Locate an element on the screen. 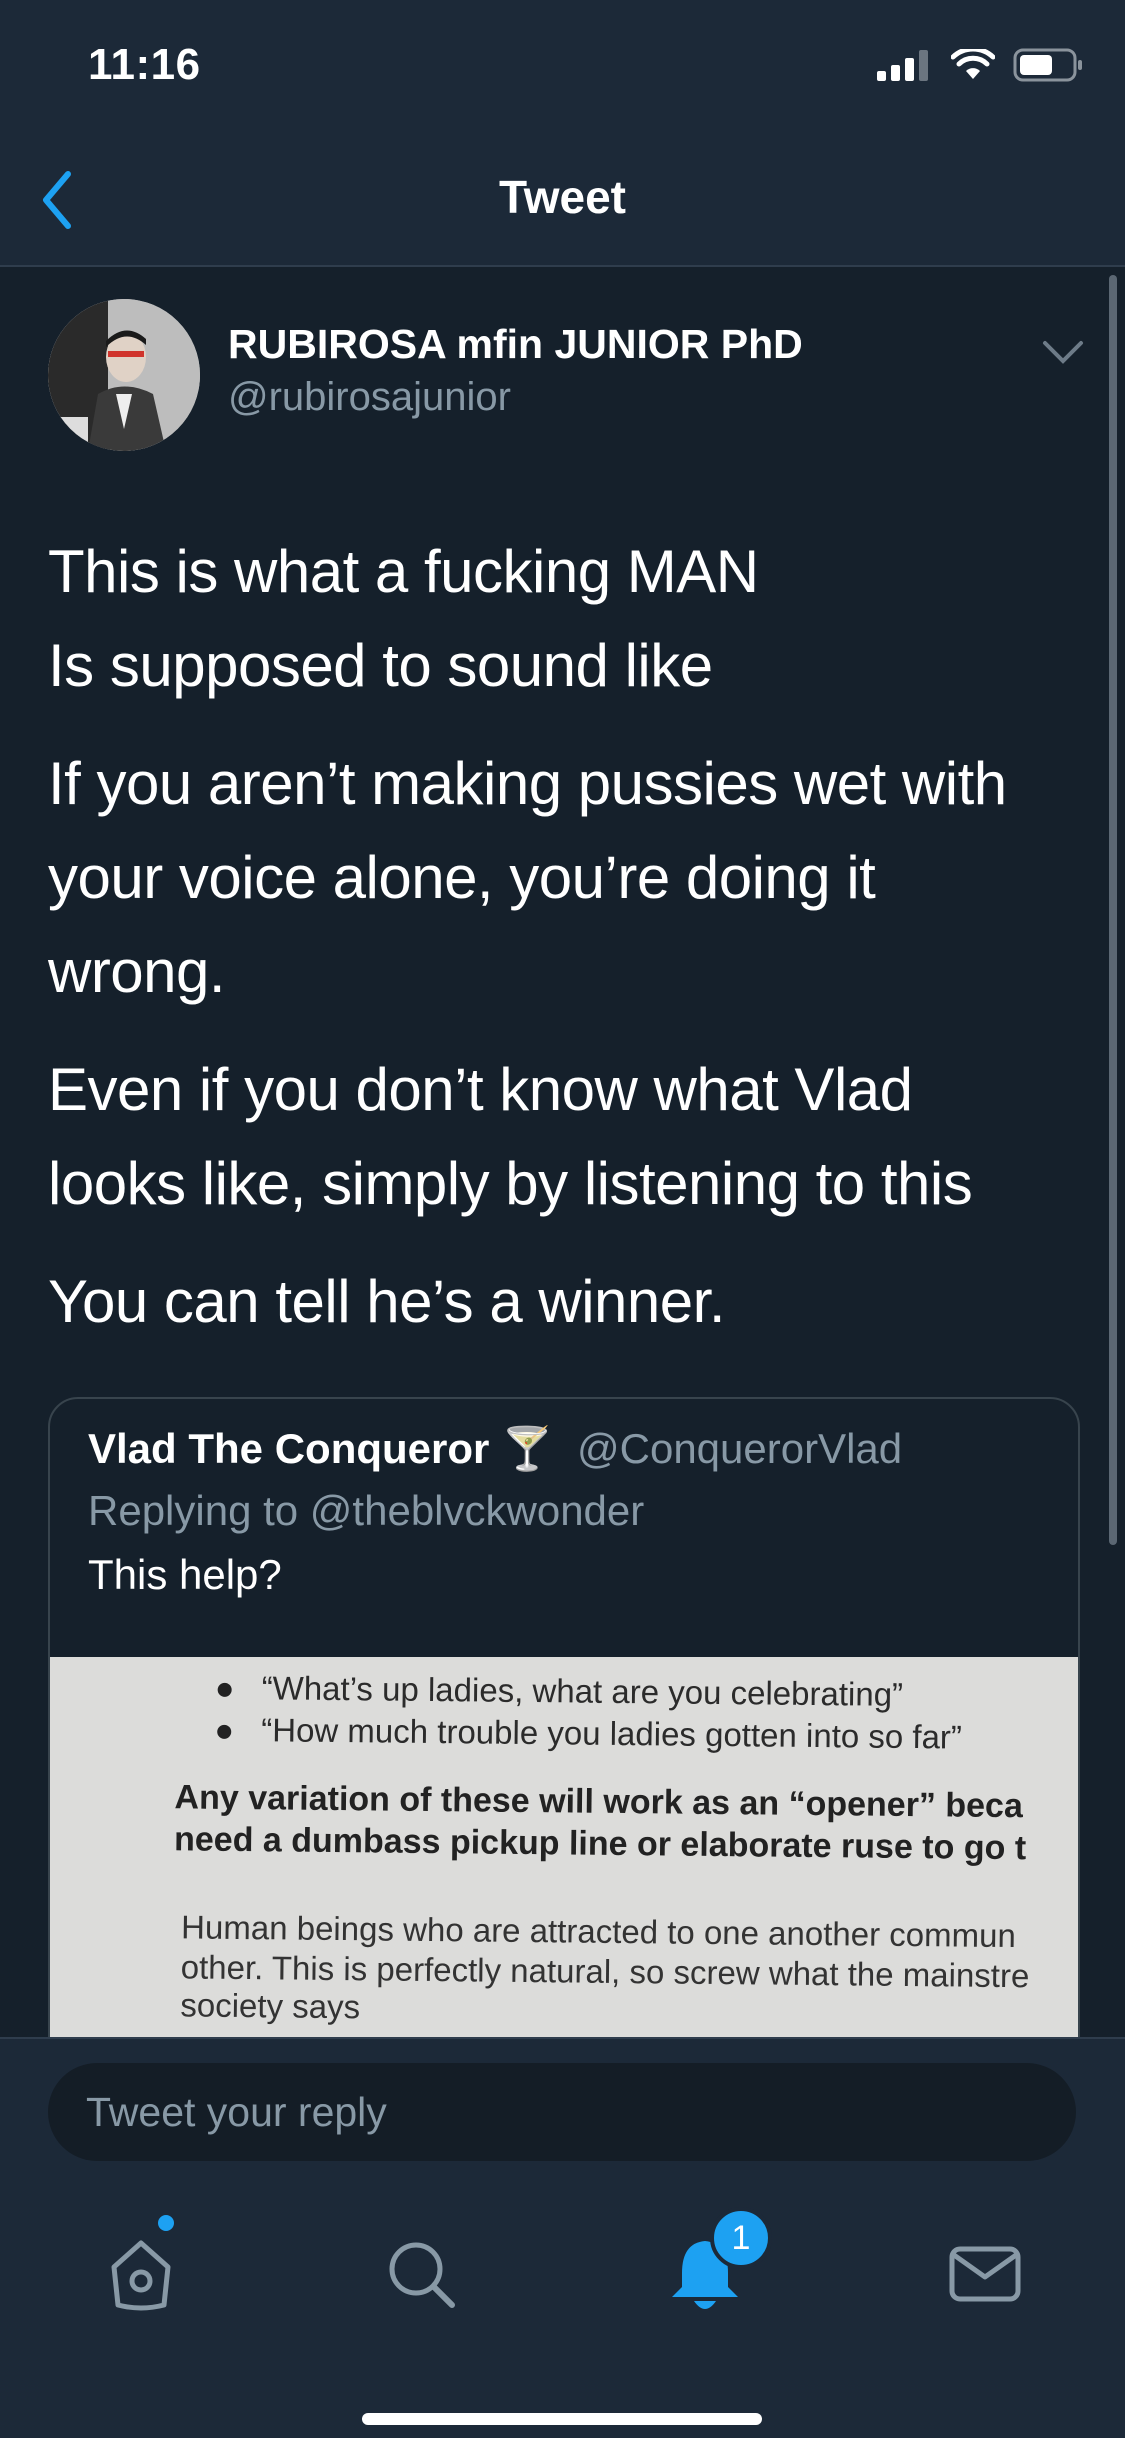 The width and height of the screenshot is (1125, 2438). author-name: RUBIROSA mfin JUNIOR PhD is located at coordinates (515, 344).